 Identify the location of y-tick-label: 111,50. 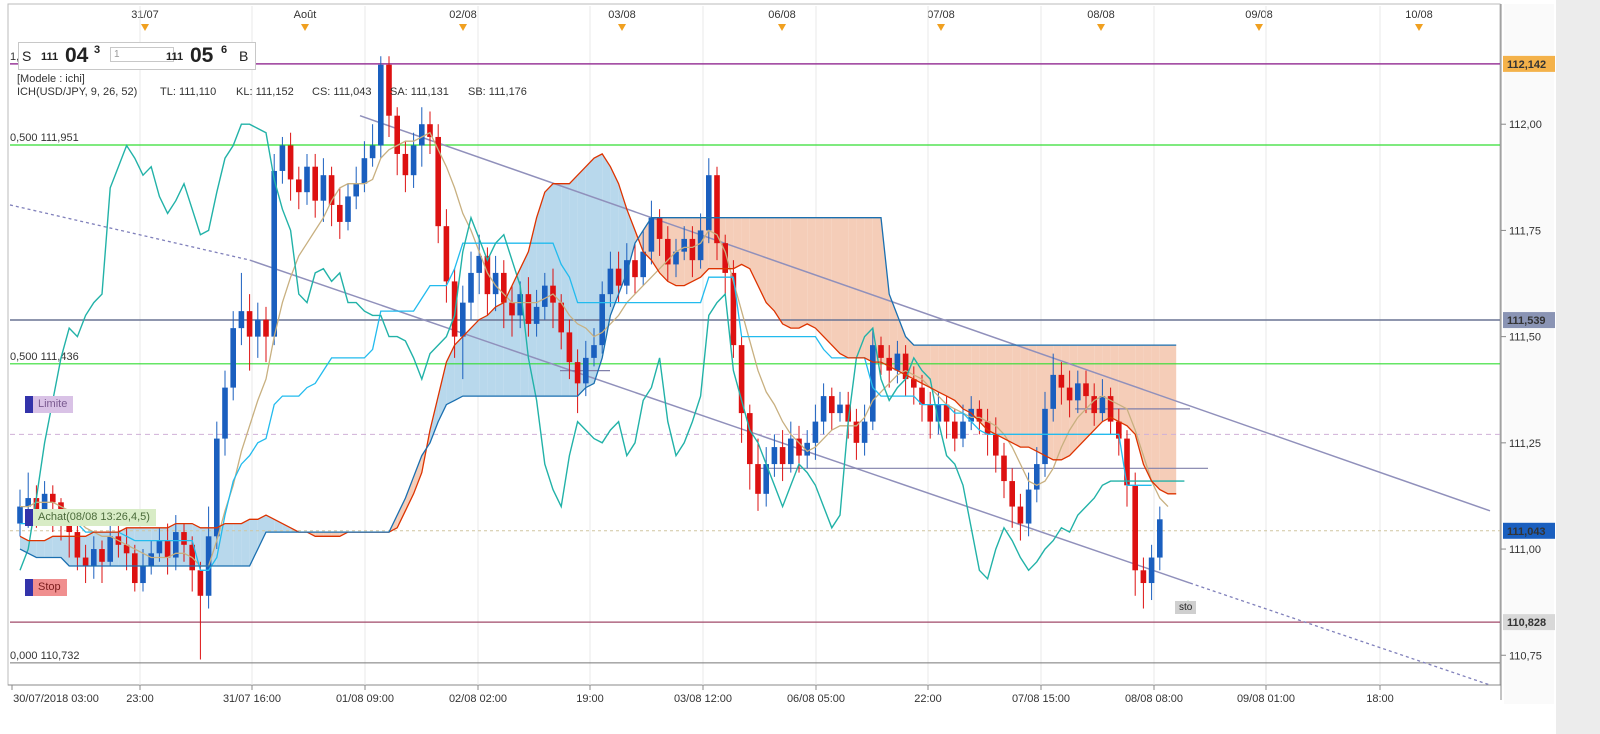
(1525, 338).